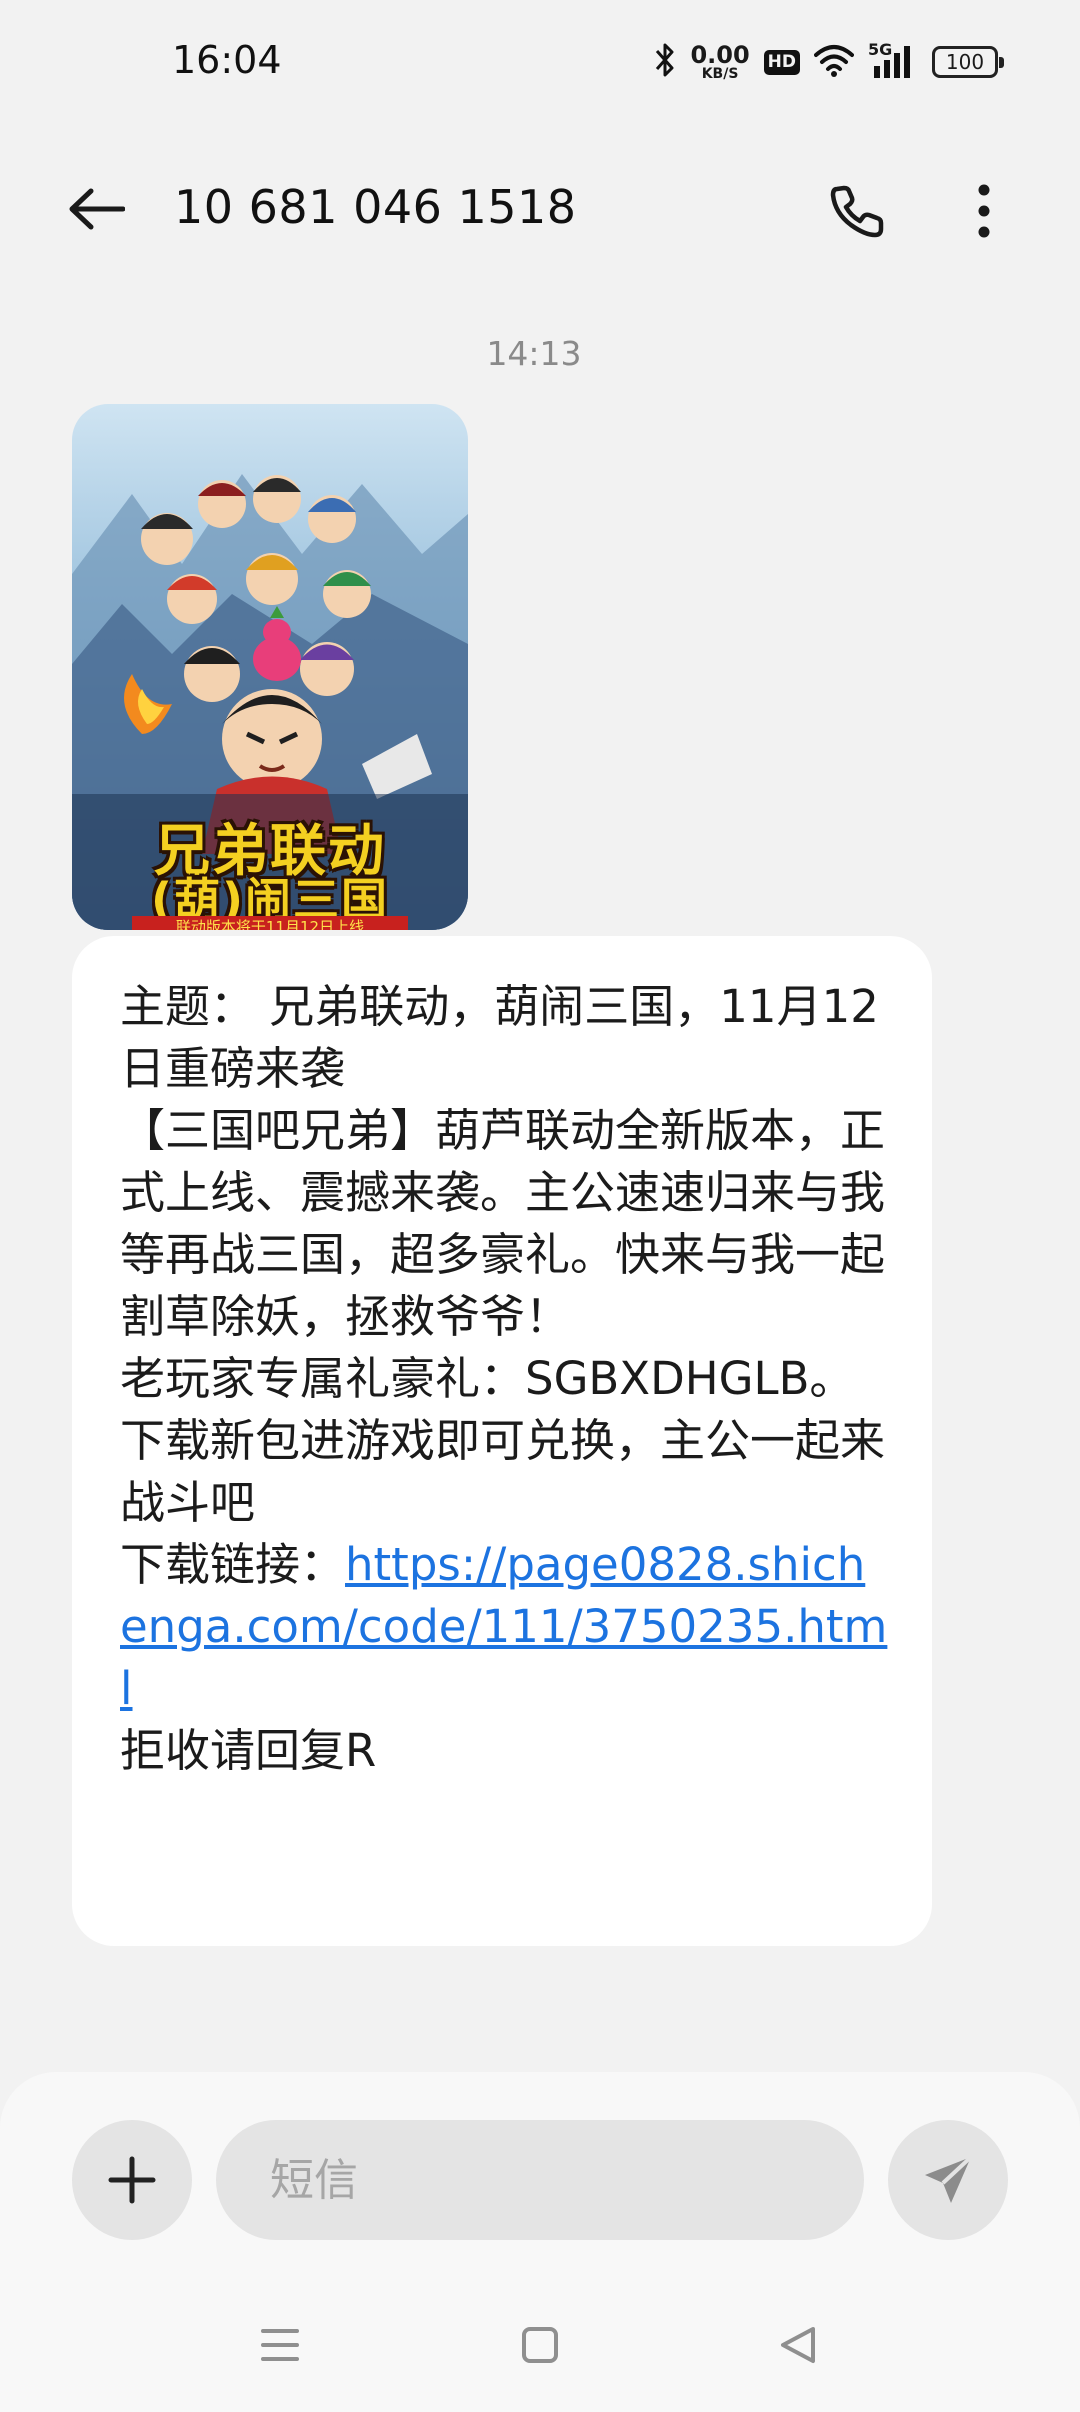  Describe the element at coordinates (665, 62) in the screenshot. I see `bluetooth-icon` at that location.